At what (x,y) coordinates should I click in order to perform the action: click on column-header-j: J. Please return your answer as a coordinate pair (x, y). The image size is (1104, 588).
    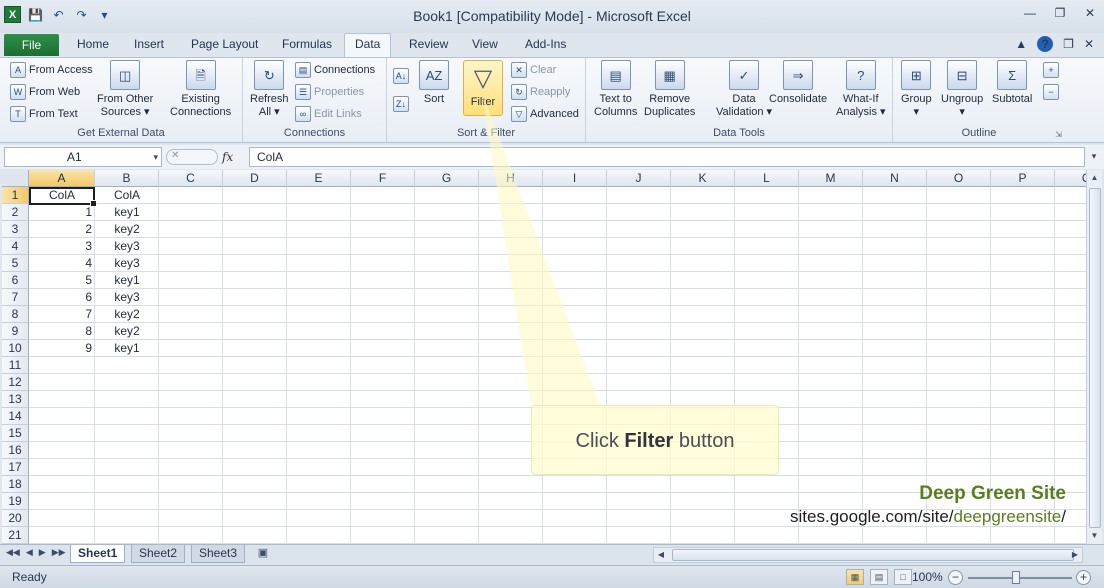
    Looking at the image, I should click on (639, 178).